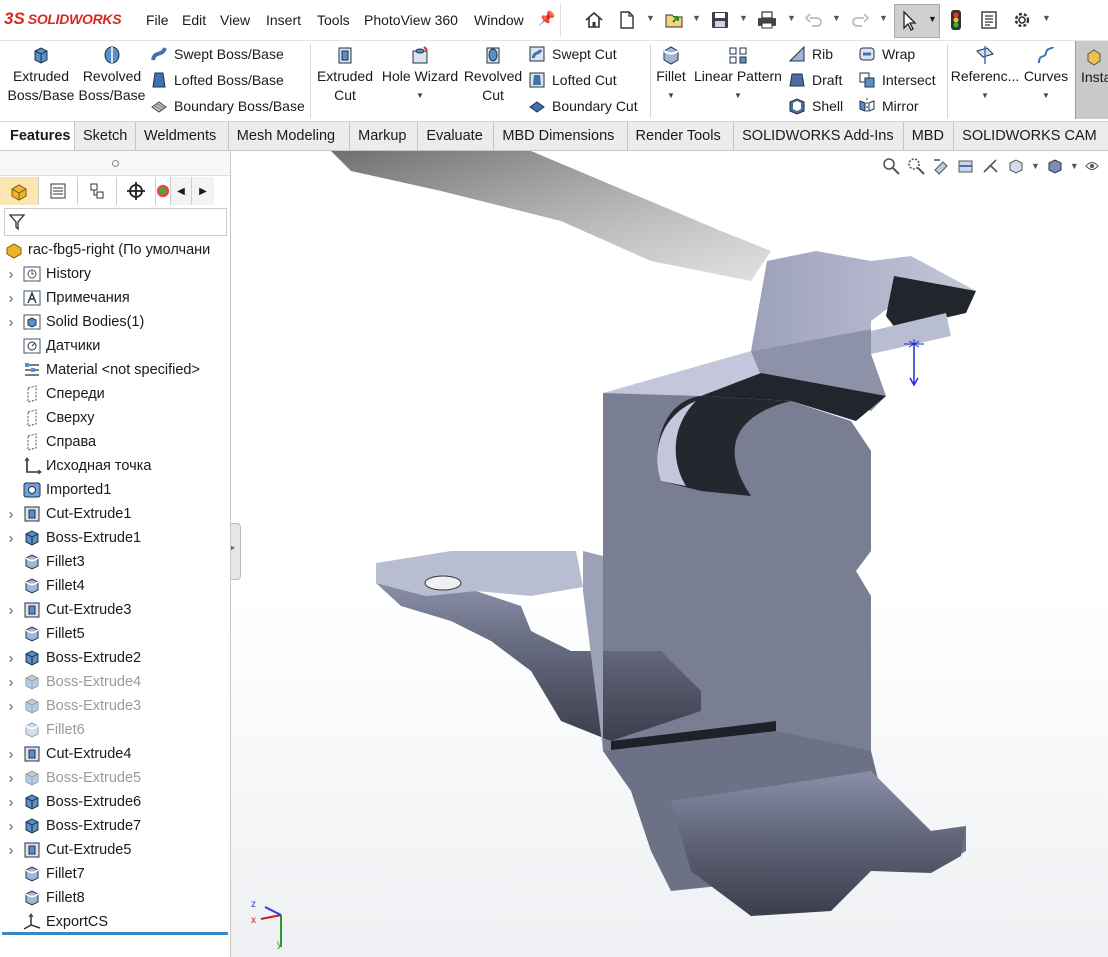 Image resolution: width=1108 pixels, height=957 pixels. Describe the element at coordinates (115, 322) in the screenshot. I see `tree-item: › Solid Bodies(1)` at that location.